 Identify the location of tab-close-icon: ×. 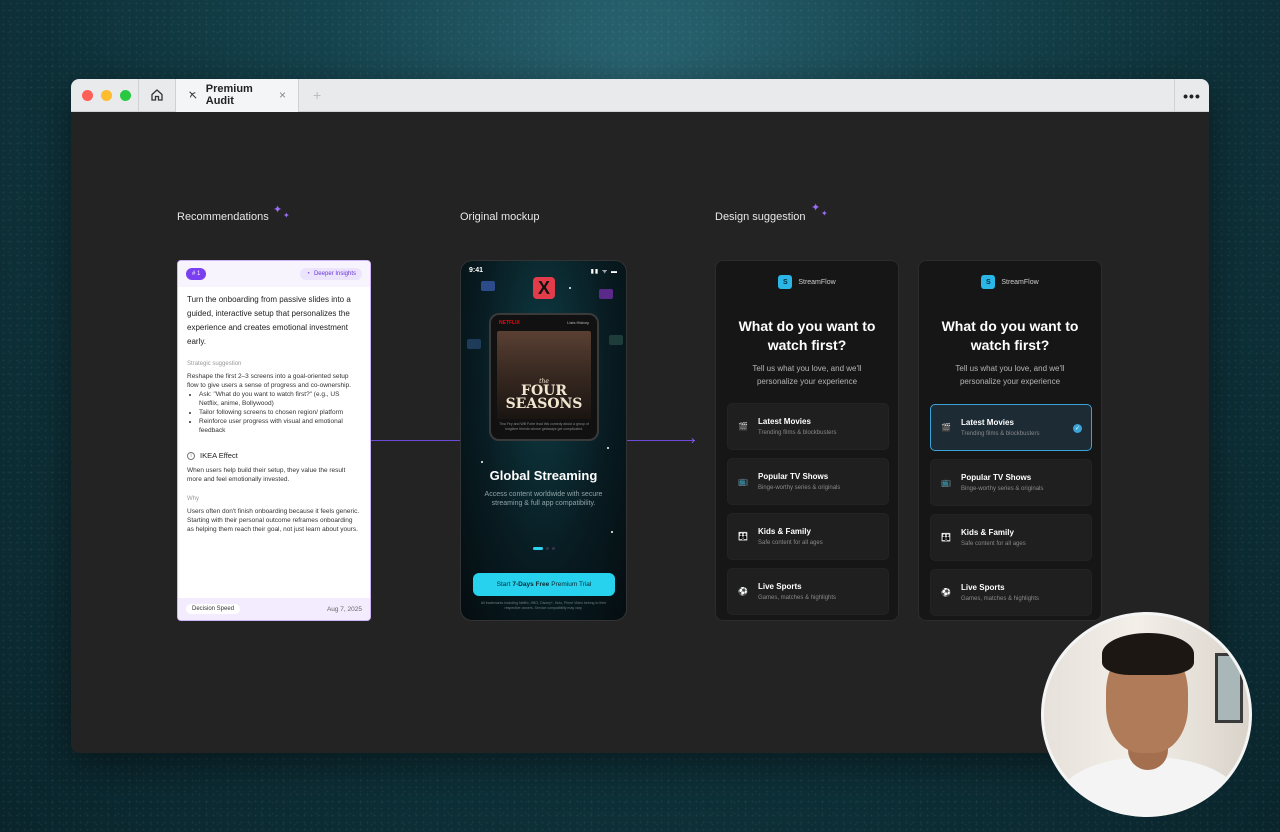
(282, 95).